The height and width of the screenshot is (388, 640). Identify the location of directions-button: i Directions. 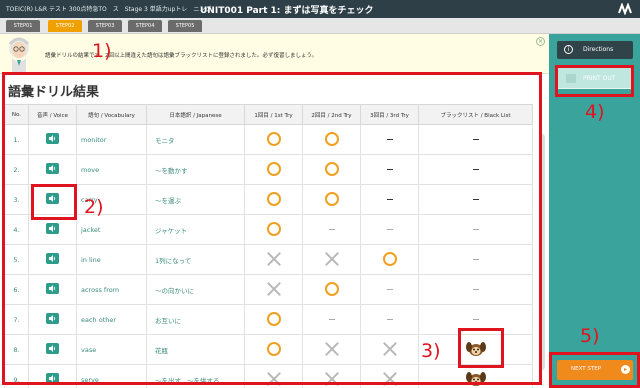
(595, 50).